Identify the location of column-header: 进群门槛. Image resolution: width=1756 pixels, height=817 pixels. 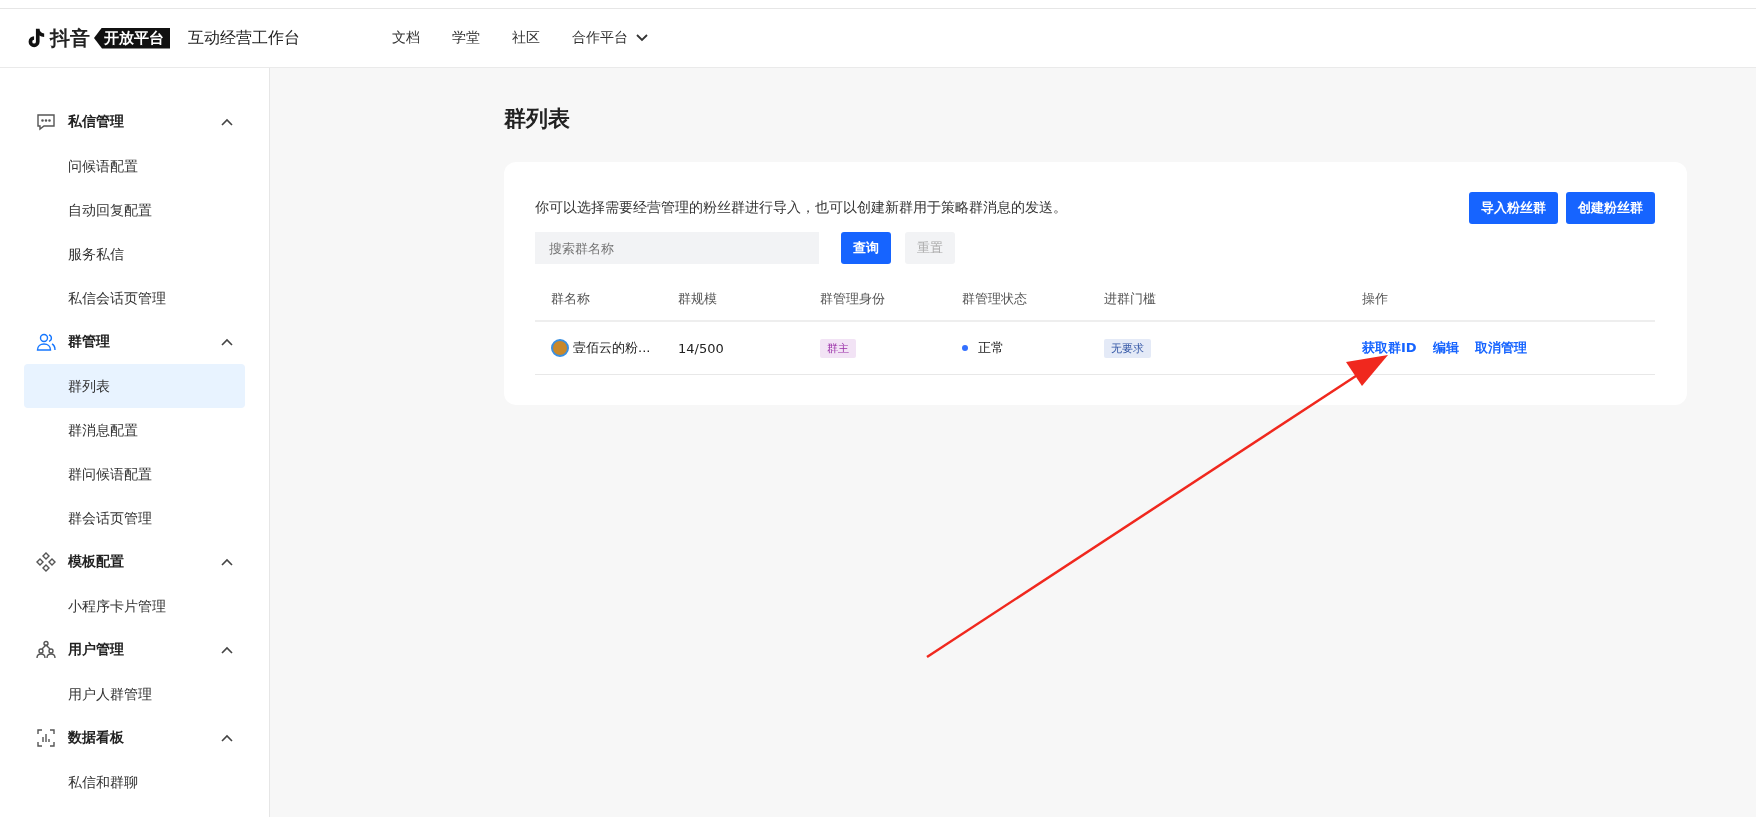
(1130, 299).